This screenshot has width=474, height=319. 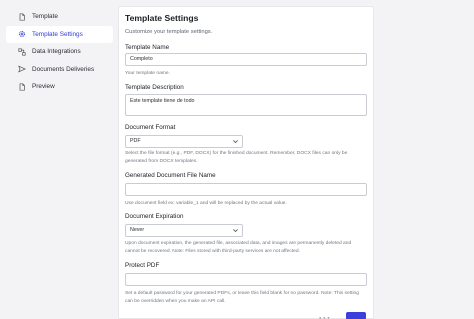 I want to click on save-button, so click(x=356, y=315).